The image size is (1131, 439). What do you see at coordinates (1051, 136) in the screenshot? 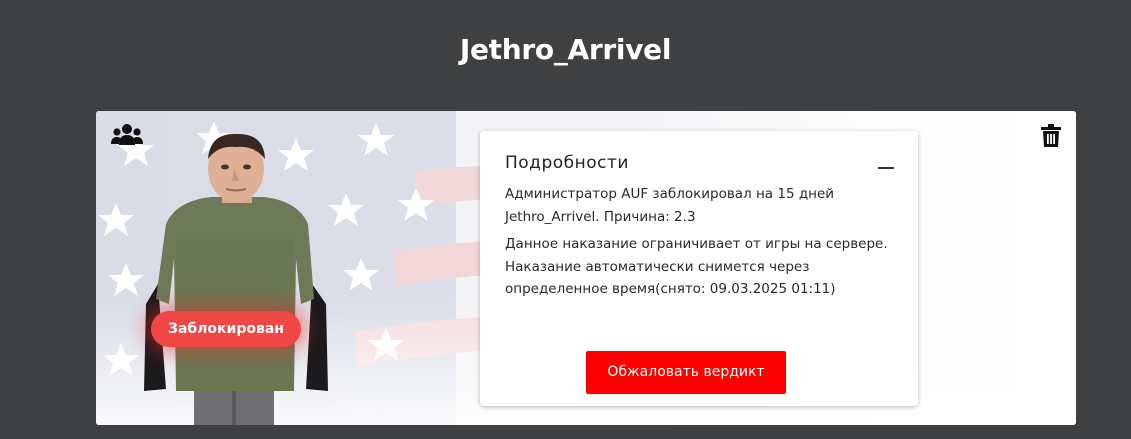
I see `trash-icon` at bounding box center [1051, 136].